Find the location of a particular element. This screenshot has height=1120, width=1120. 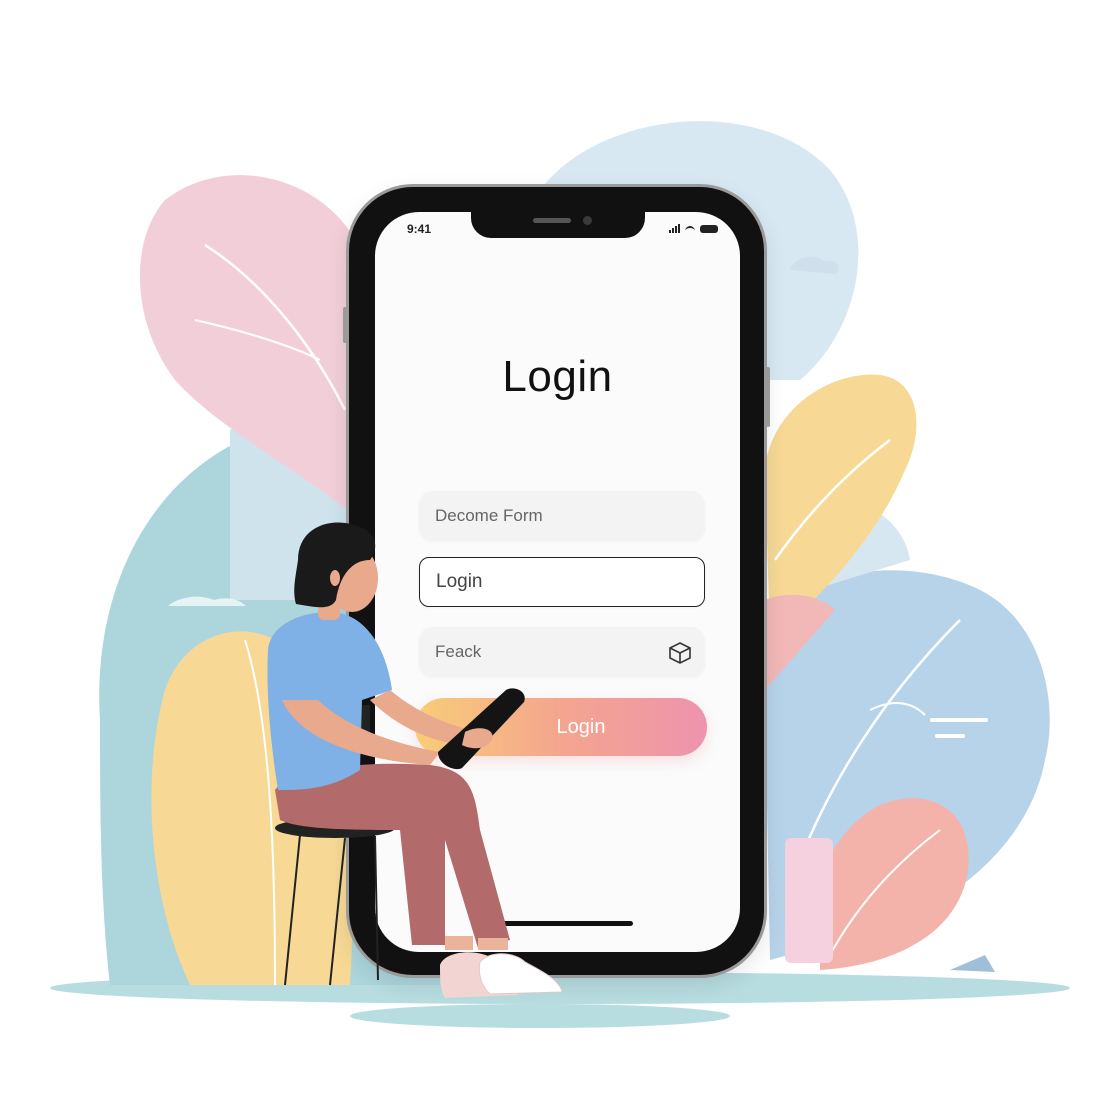

status-time: 9:41 is located at coordinates (419, 229).